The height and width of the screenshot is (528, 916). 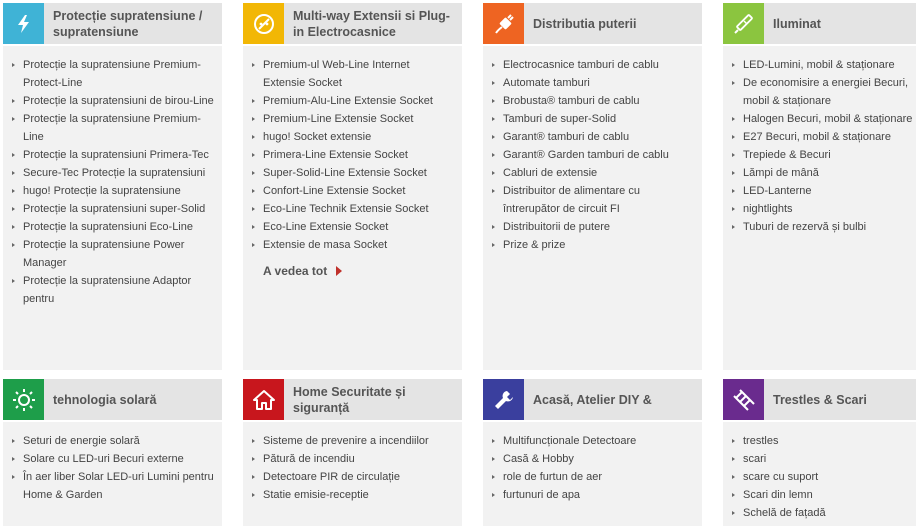 I want to click on card-header: Distributia puterii, so click(x=592, y=24).